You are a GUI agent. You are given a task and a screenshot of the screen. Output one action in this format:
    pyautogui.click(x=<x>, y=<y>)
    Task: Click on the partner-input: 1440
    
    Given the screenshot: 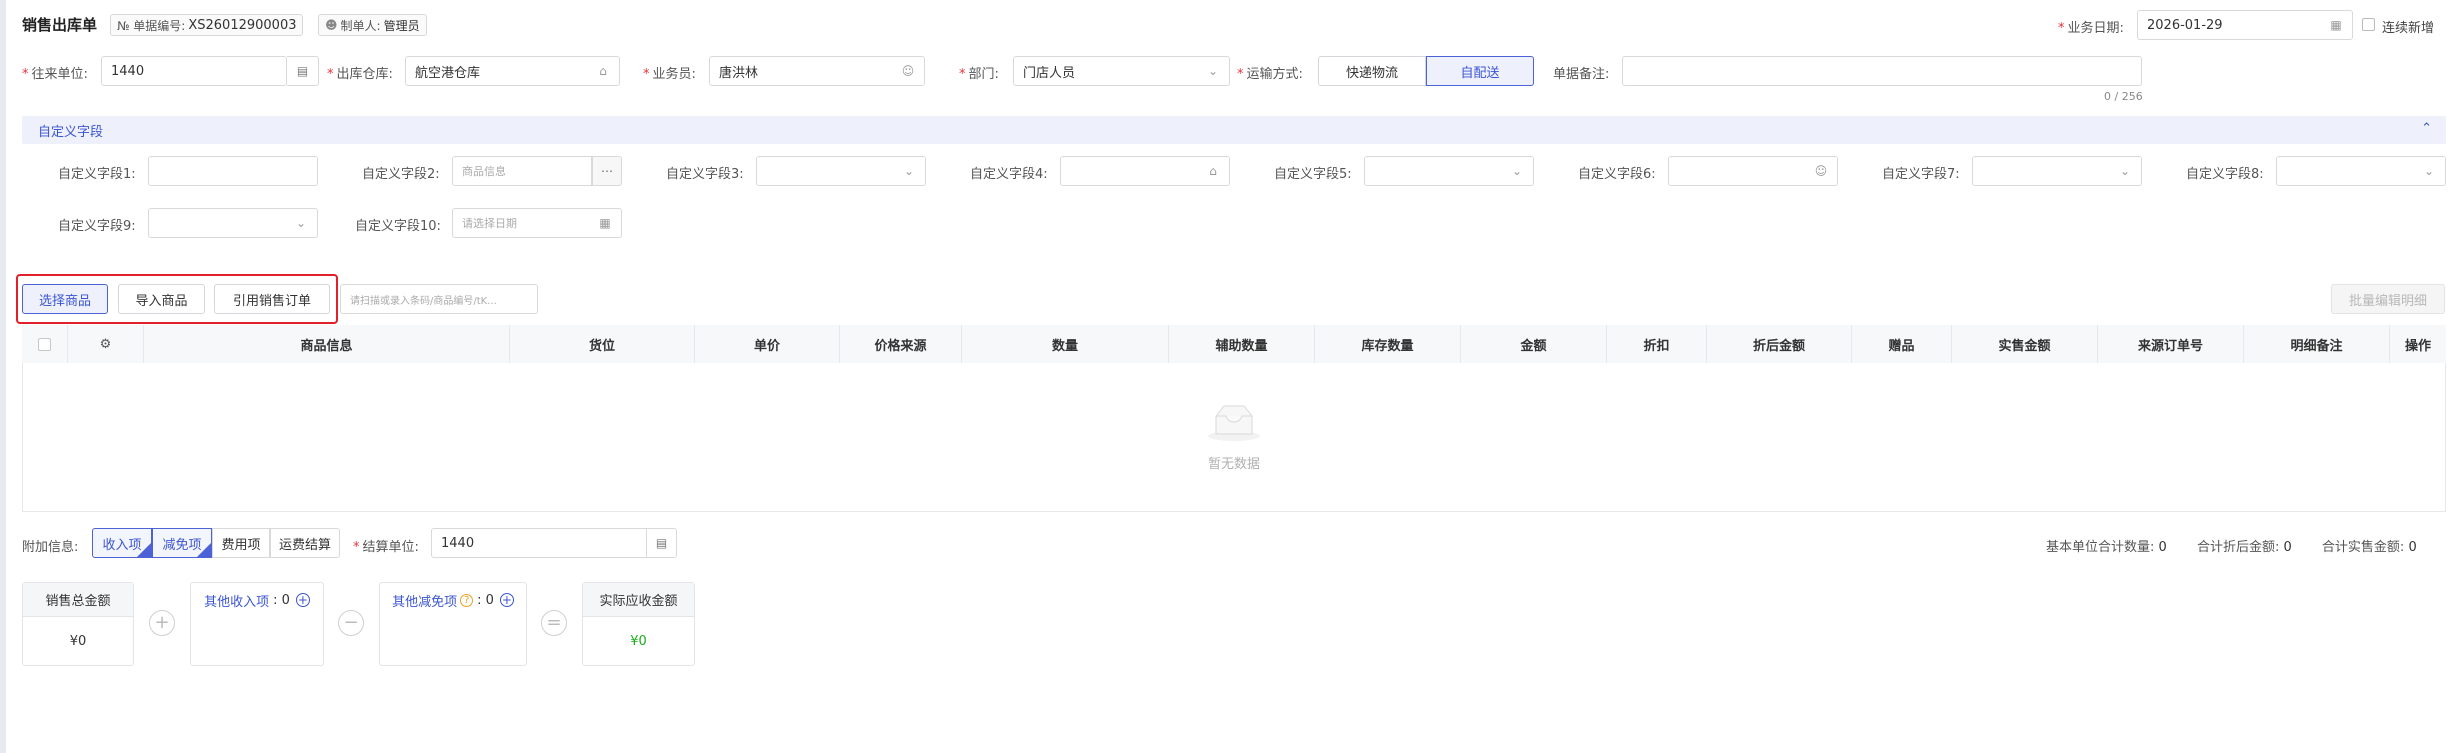 What is the action you would take?
    pyautogui.click(x=194, y=71)
    